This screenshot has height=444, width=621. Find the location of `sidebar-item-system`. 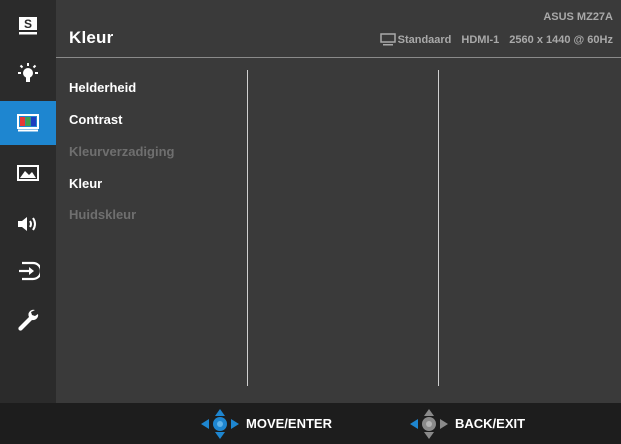

sidebar-item-system is located at coordinates (28, 320).